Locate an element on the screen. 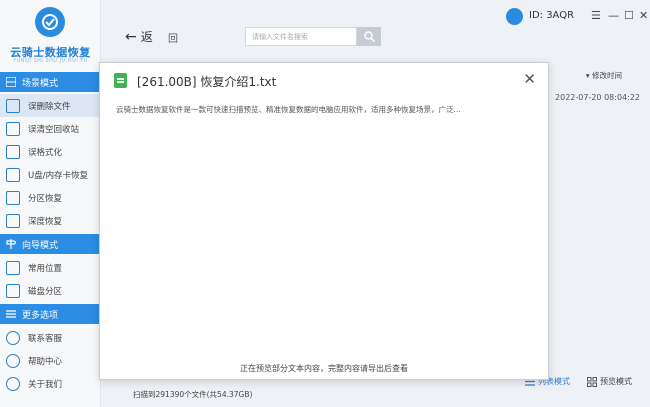  help-icon is located at coordinates (13, 360).